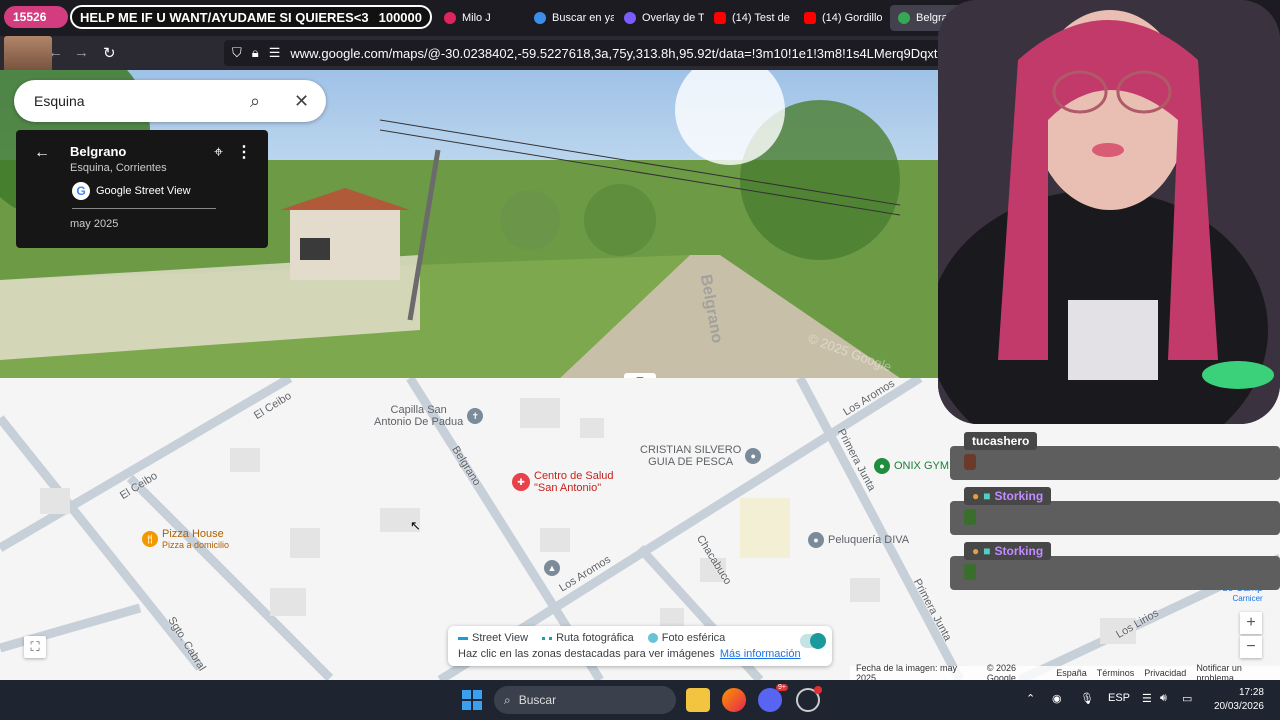 This screenshot has height=720, width=1280. I want to click on poi-centro-salud: ✚ Centro de Salud "San Antonio", so click(563, 482).